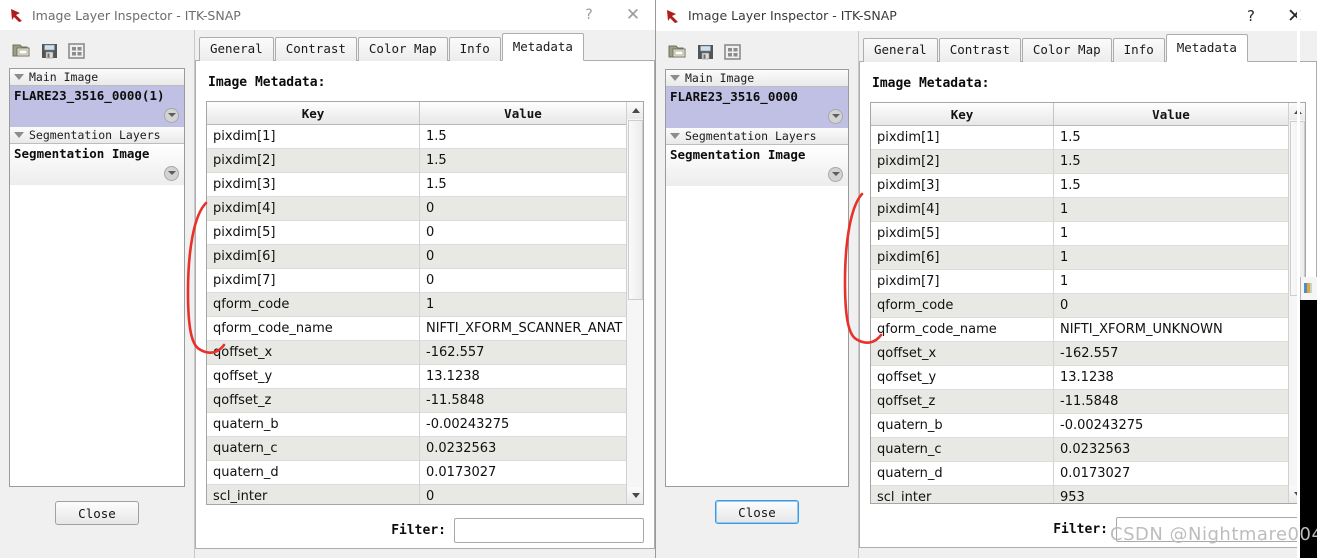  What do you see at coordinates (77, 50) in the screenshot?
I see `layer-table-icon` at bounding box center [77, 50].